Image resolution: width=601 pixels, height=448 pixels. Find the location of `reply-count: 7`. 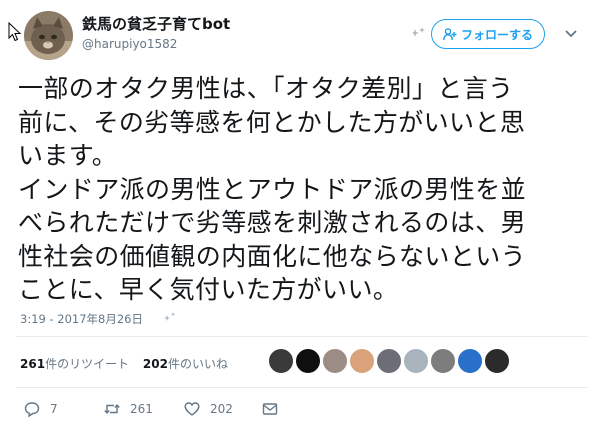

reply-count: 7 is located at coordinates (54, 409).